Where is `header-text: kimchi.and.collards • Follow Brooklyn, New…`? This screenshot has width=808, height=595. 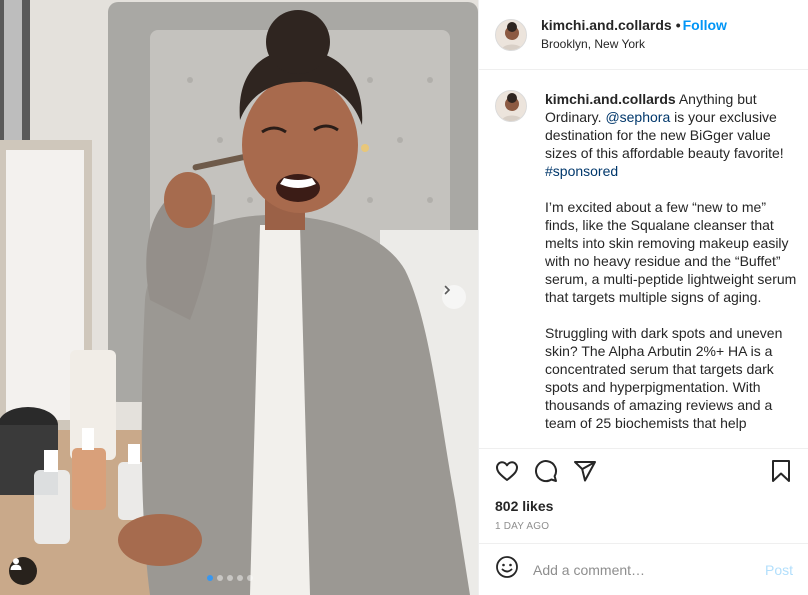
header-text: kimchi.and.collards • Follow Brooklyn, New… is located at coordinates (634, 34).